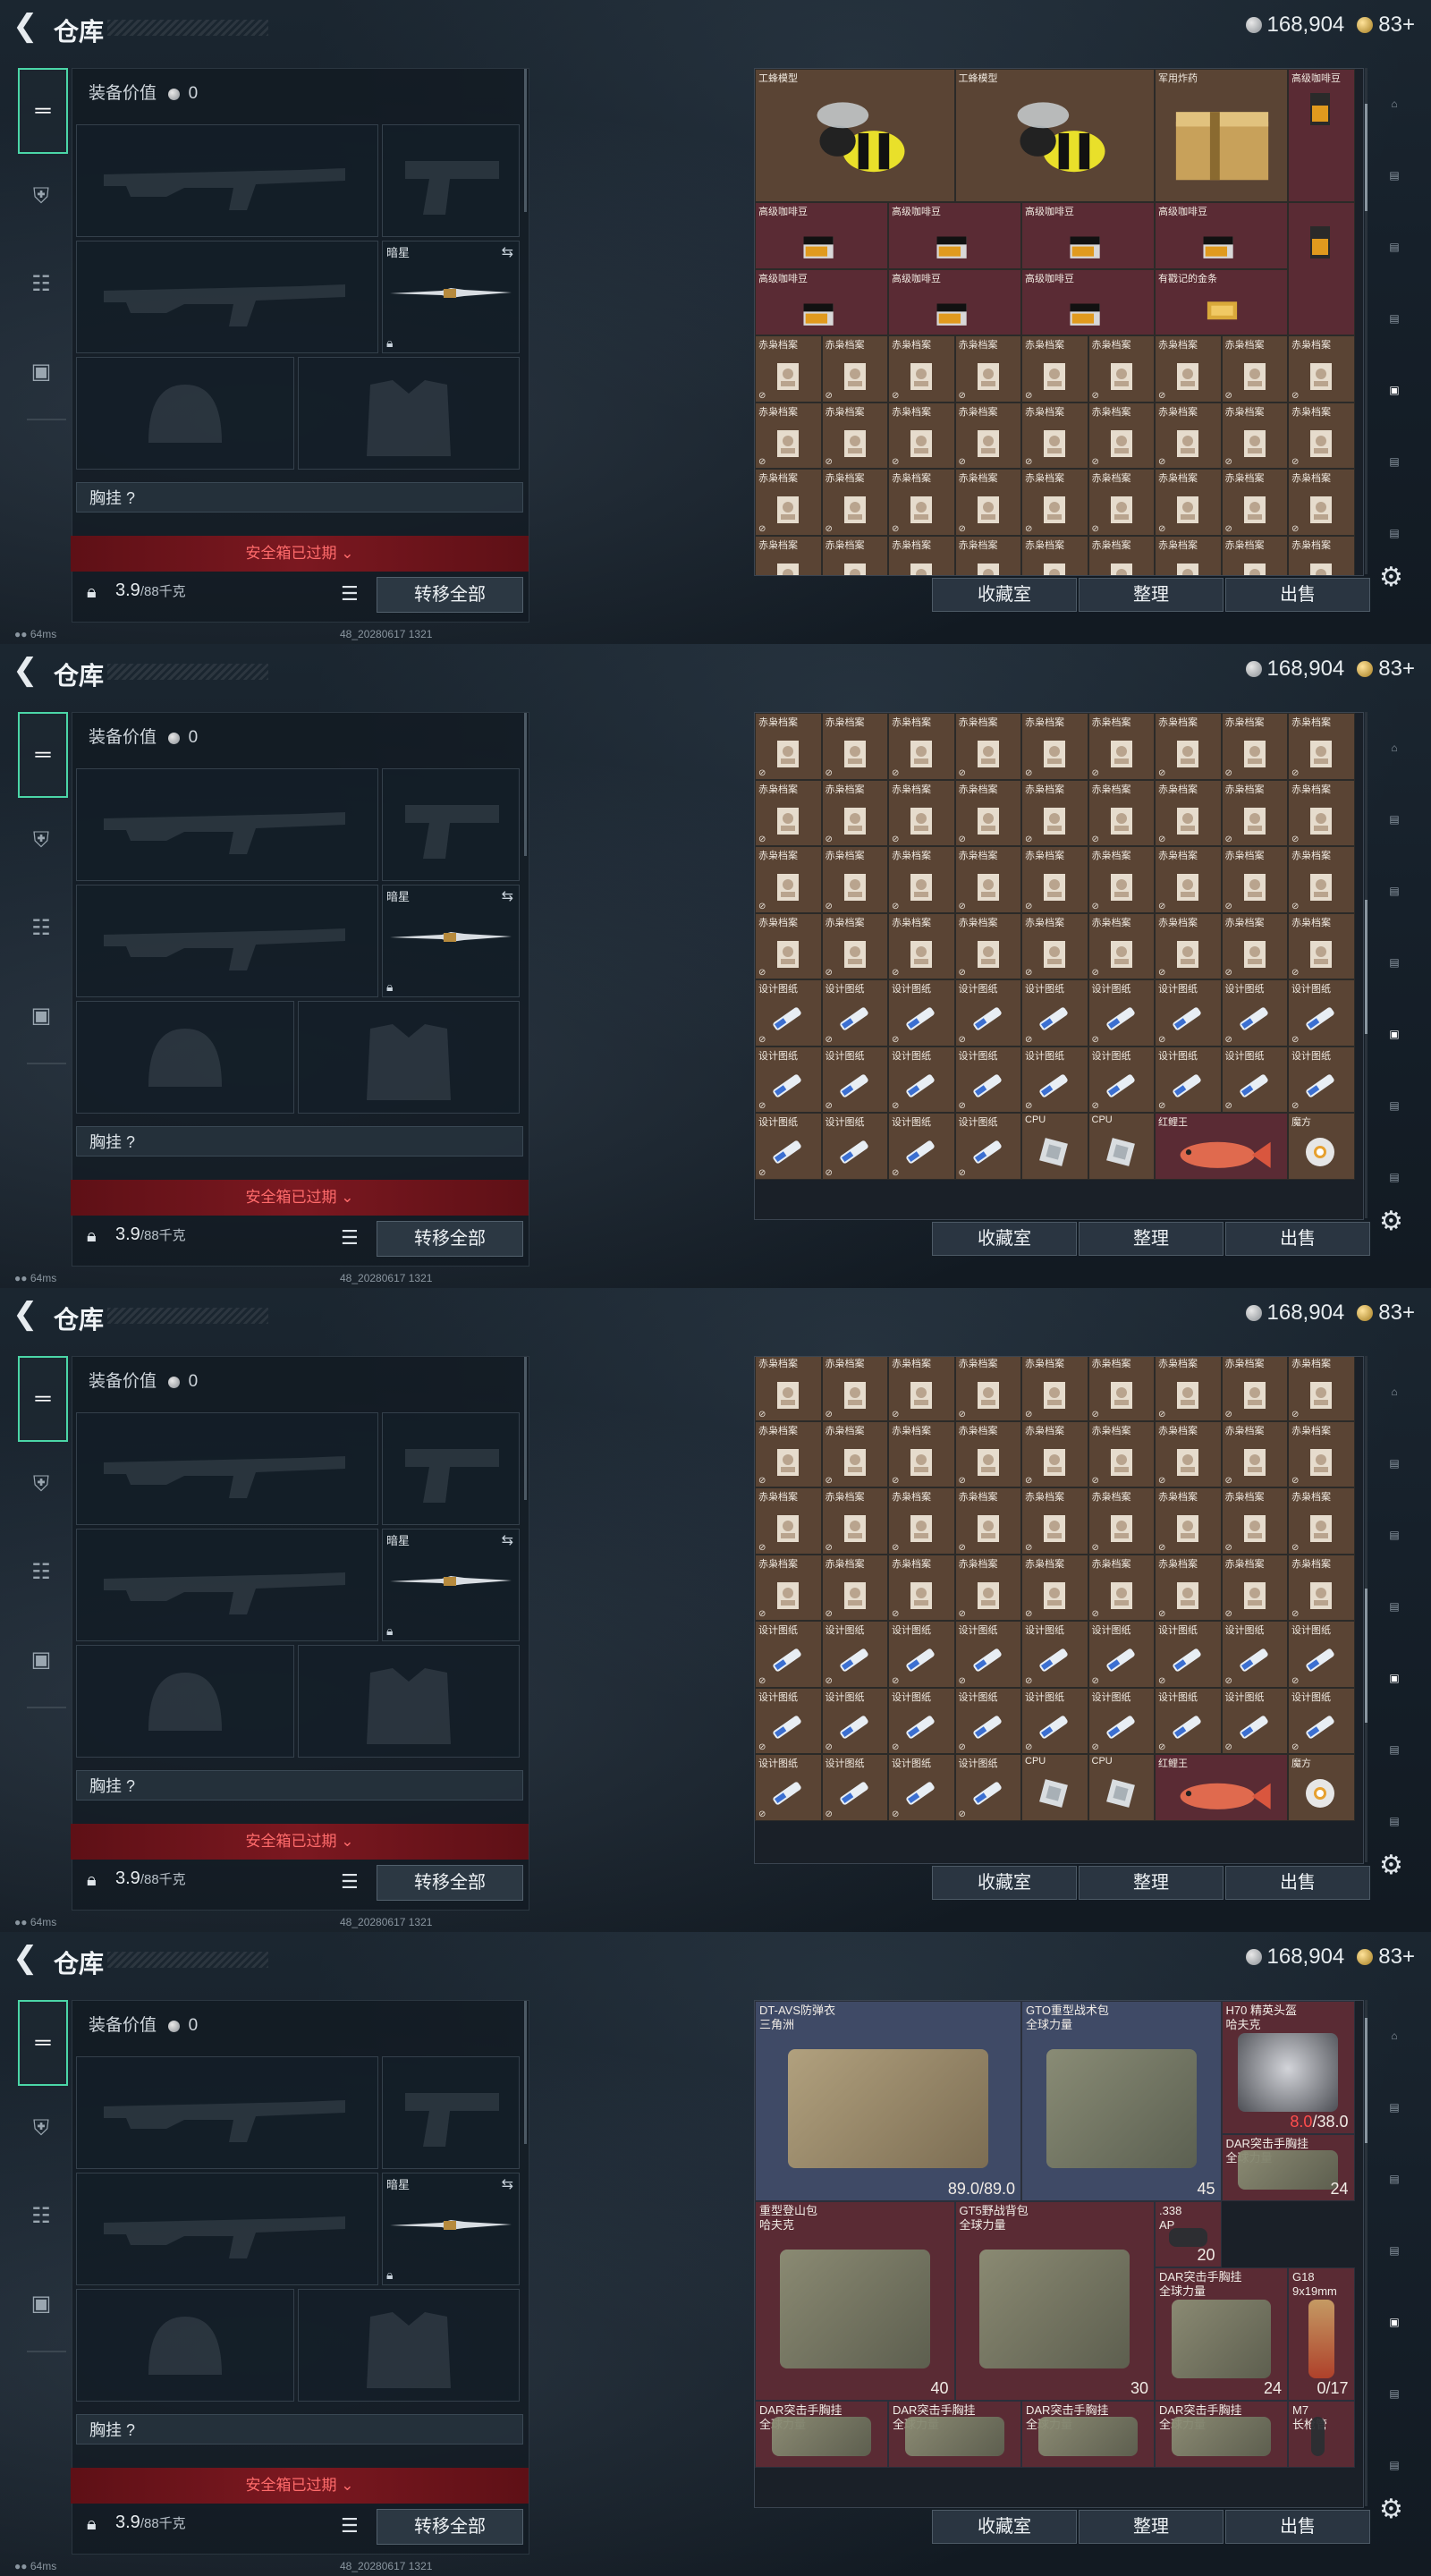 Image resolution: width=1431 pixels, height=2576 pixels. I want to click on warehouse-scrollbar, so click(1366, 1609).